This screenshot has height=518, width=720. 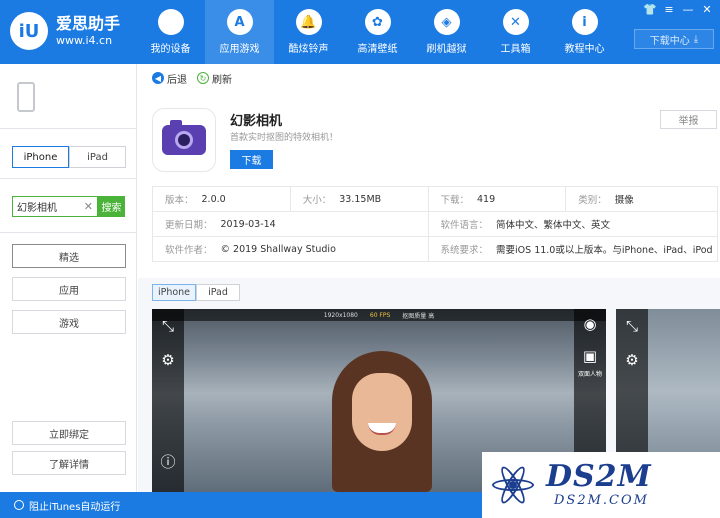 What do you see at coordinates (184, 140) in the screenshot?
I see `app-camera-icon` at bounding box center [184, 140].